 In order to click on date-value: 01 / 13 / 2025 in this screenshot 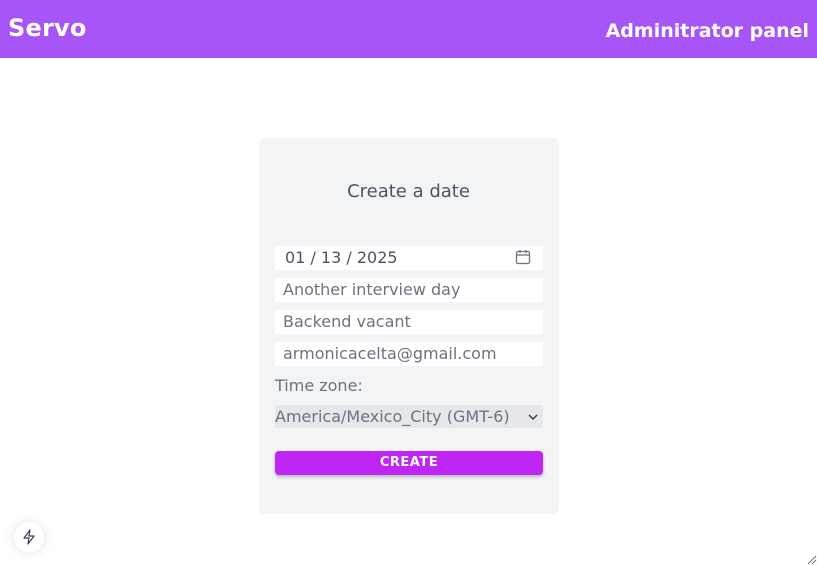, I will do `click(341, 257)`.